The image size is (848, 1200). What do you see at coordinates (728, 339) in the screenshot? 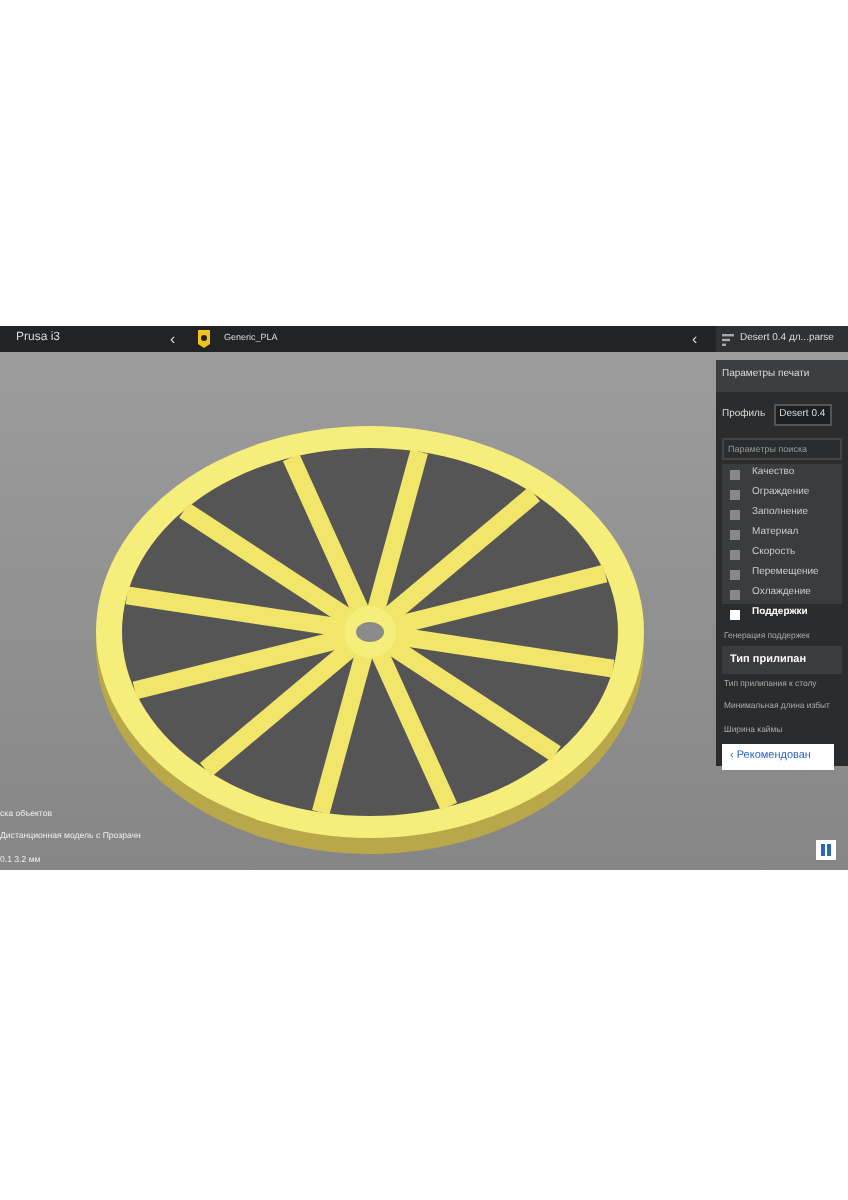
I see `settings-icon` at bounding box center [728, 339].